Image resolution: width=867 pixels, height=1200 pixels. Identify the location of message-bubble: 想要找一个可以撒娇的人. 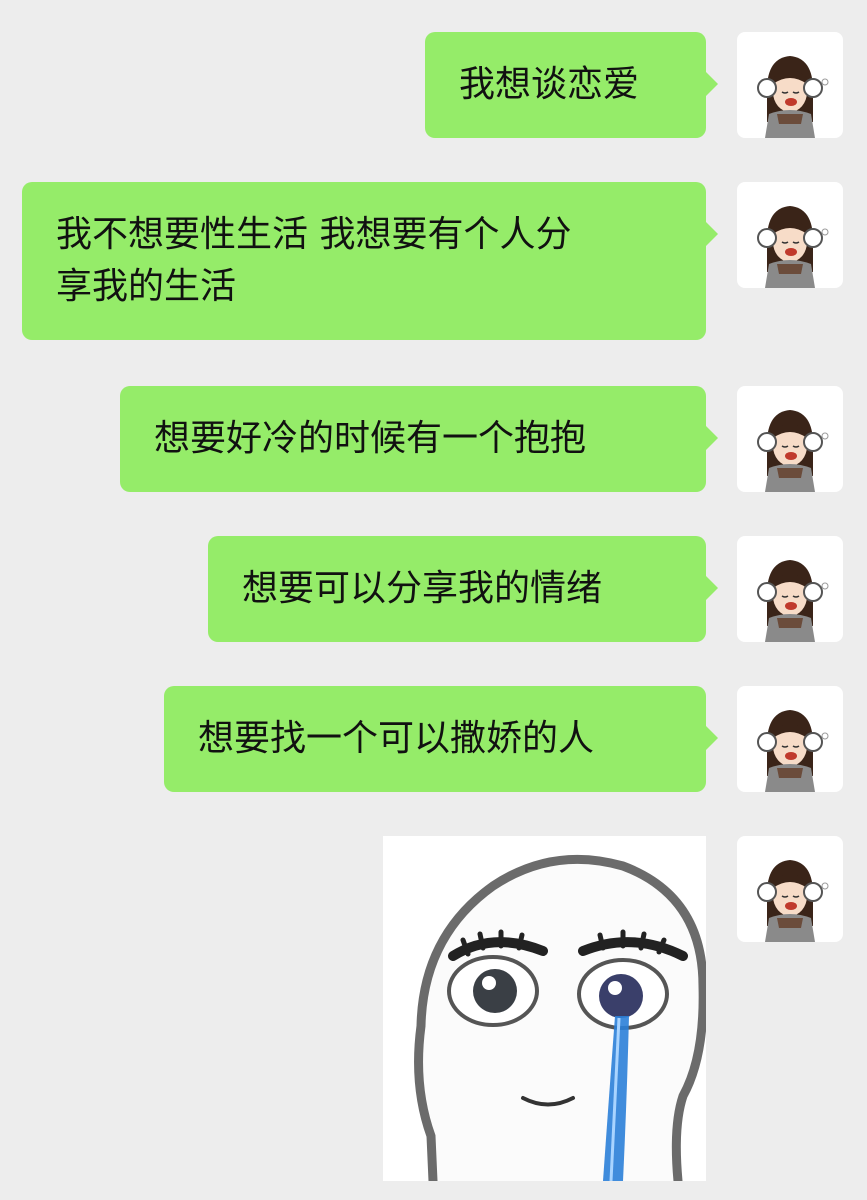
(441, 739).